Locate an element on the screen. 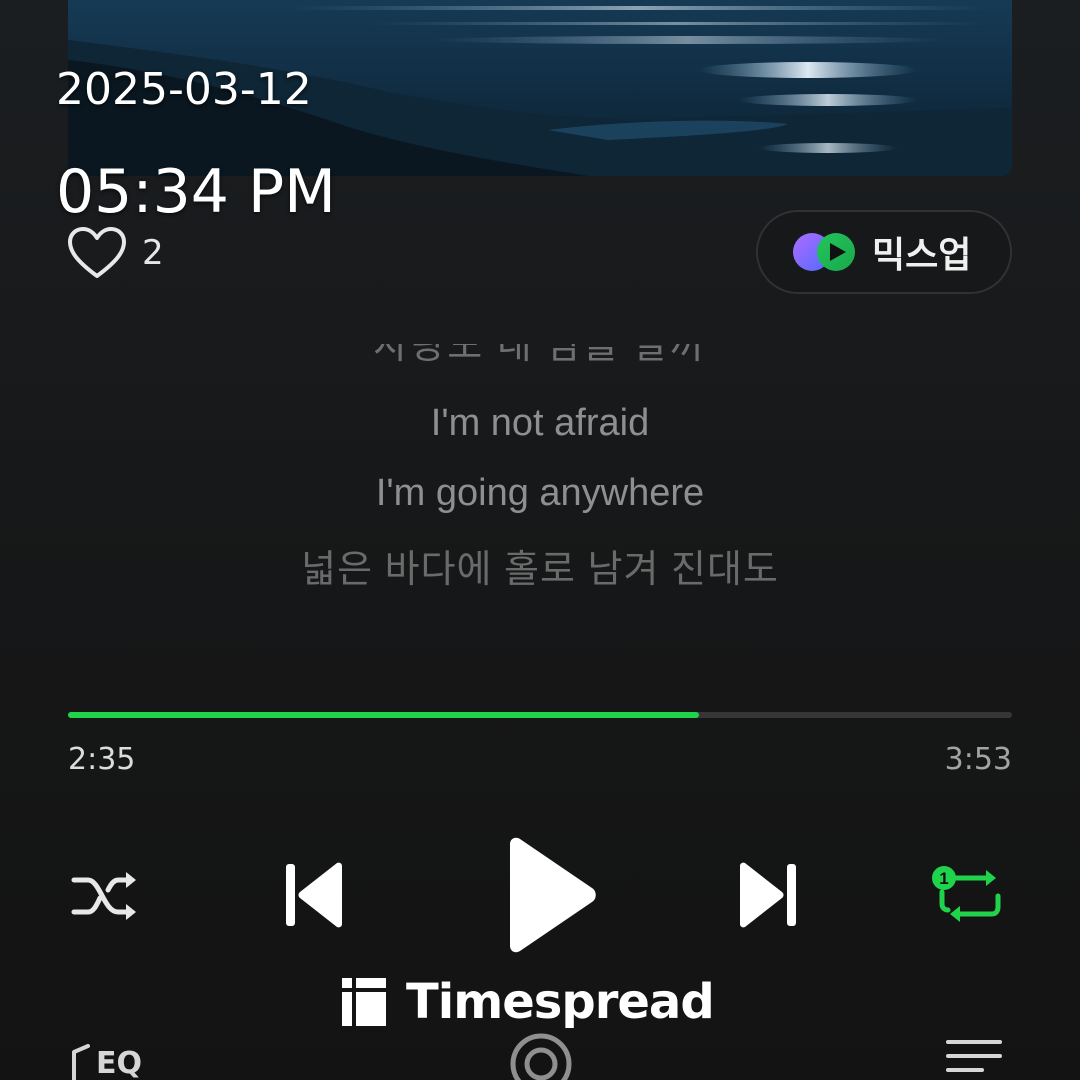 This screenshot has height=1080, width=1080. lens-search-icon is located at coordinates (541, 1055).